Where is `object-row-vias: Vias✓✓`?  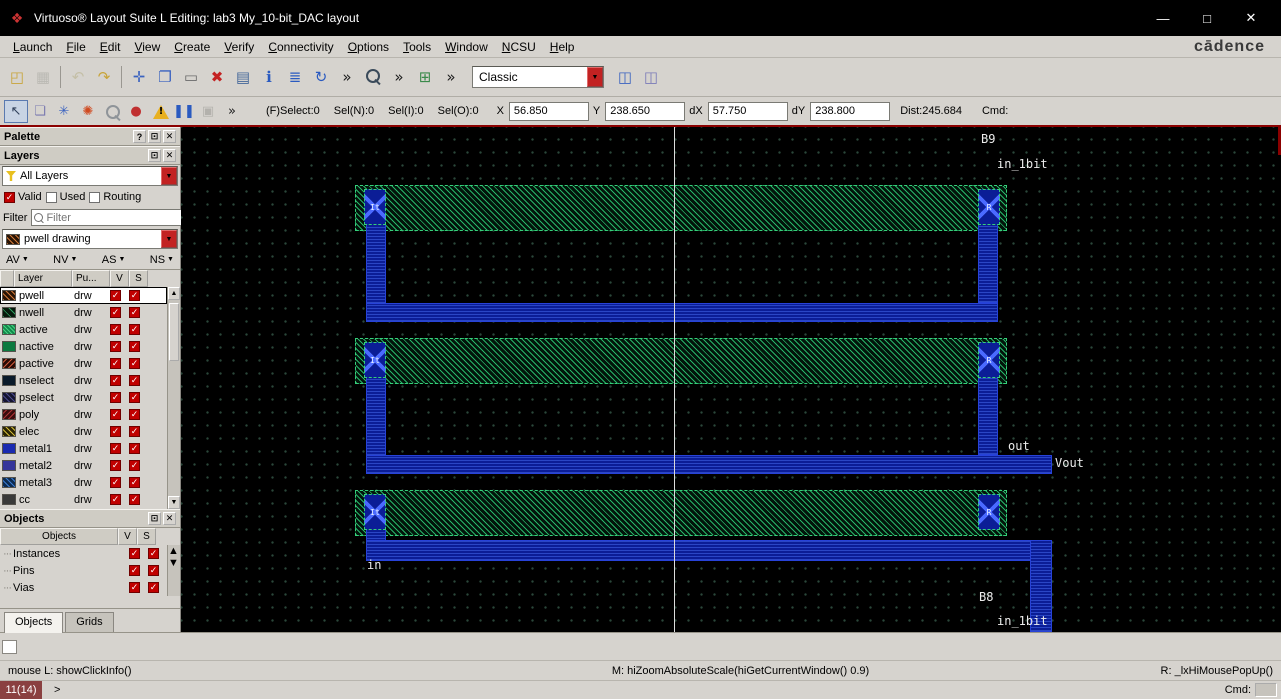
object-row-vias: Vias✓✓ is located at coordinates (83, 587).